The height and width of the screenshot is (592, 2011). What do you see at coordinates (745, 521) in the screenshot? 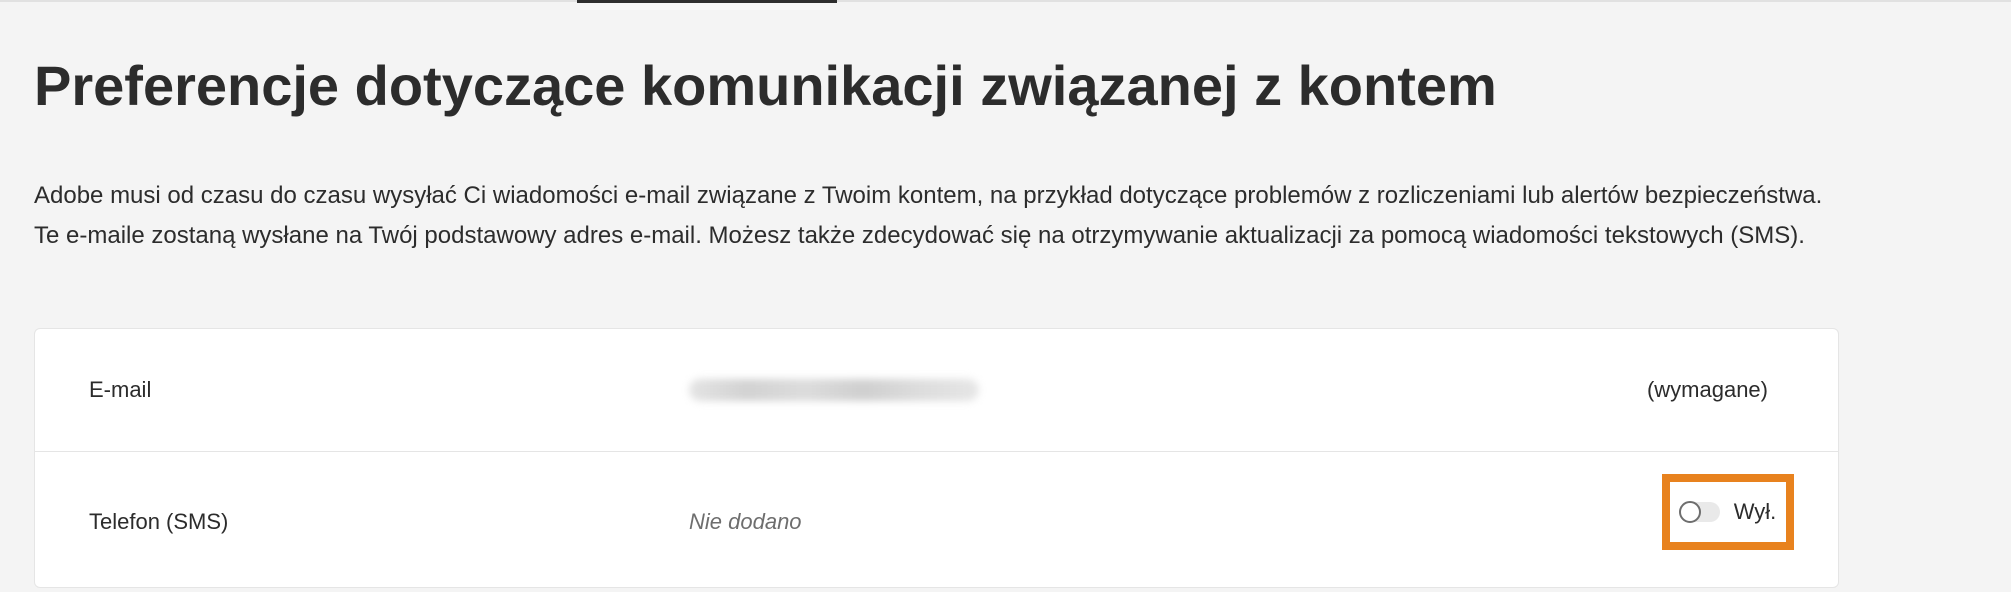
I see `phone-value: Nie dodano` at bounding box center [745, 521].